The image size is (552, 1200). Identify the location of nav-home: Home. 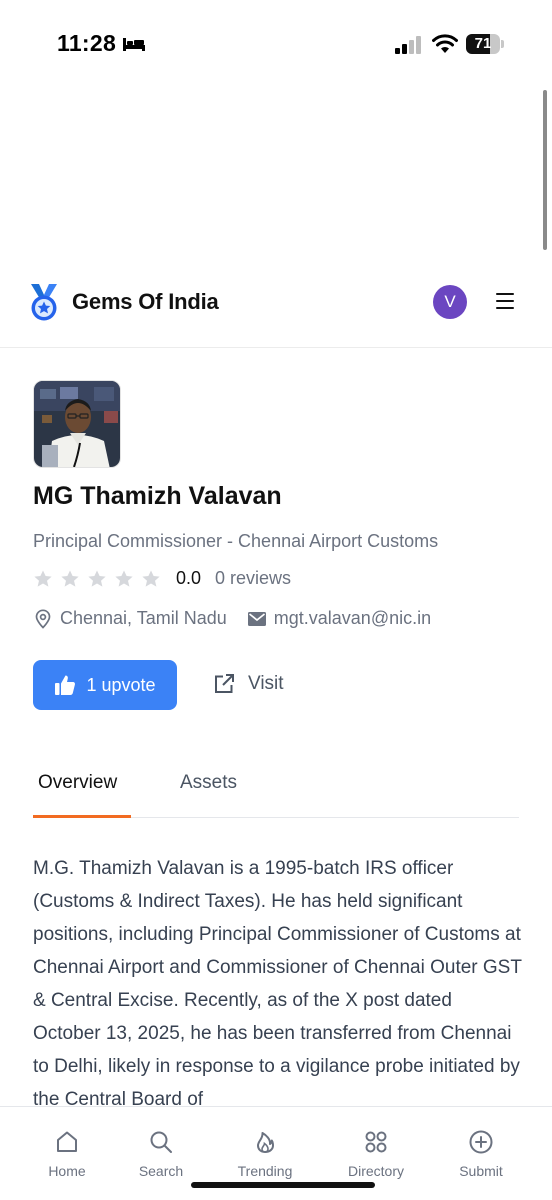
(67, 1154).